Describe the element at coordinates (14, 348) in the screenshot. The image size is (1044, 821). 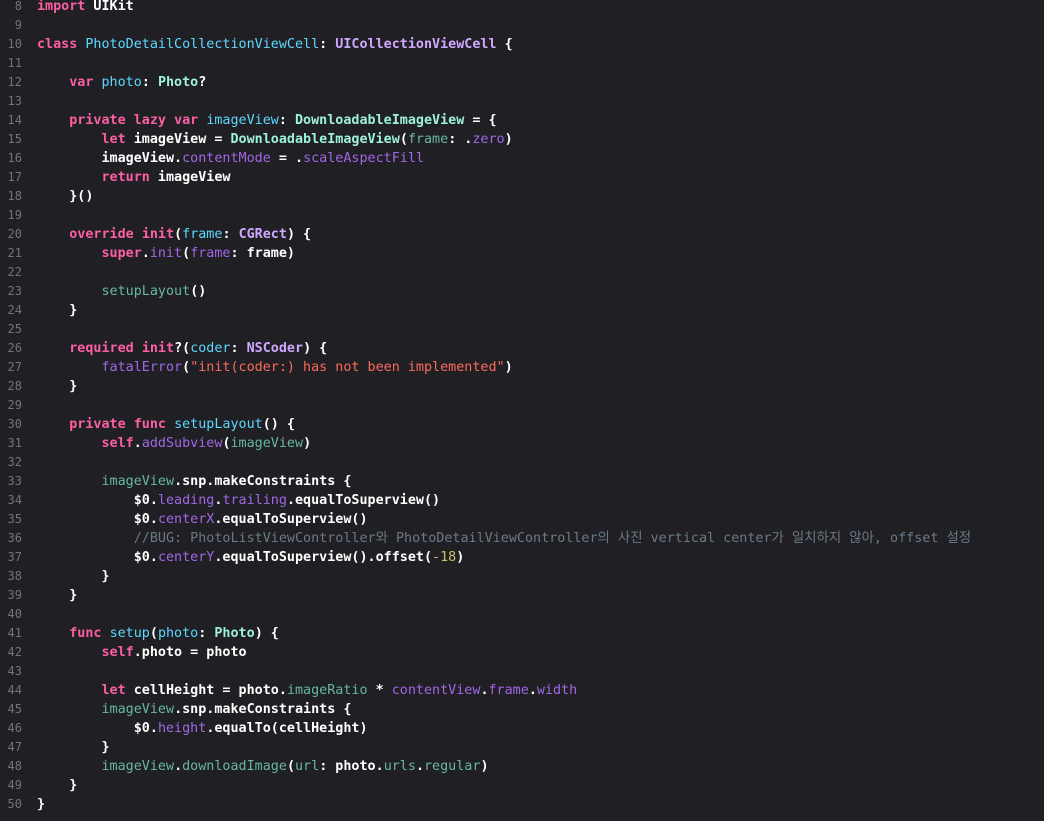
I see `line-number: 26` at that location.